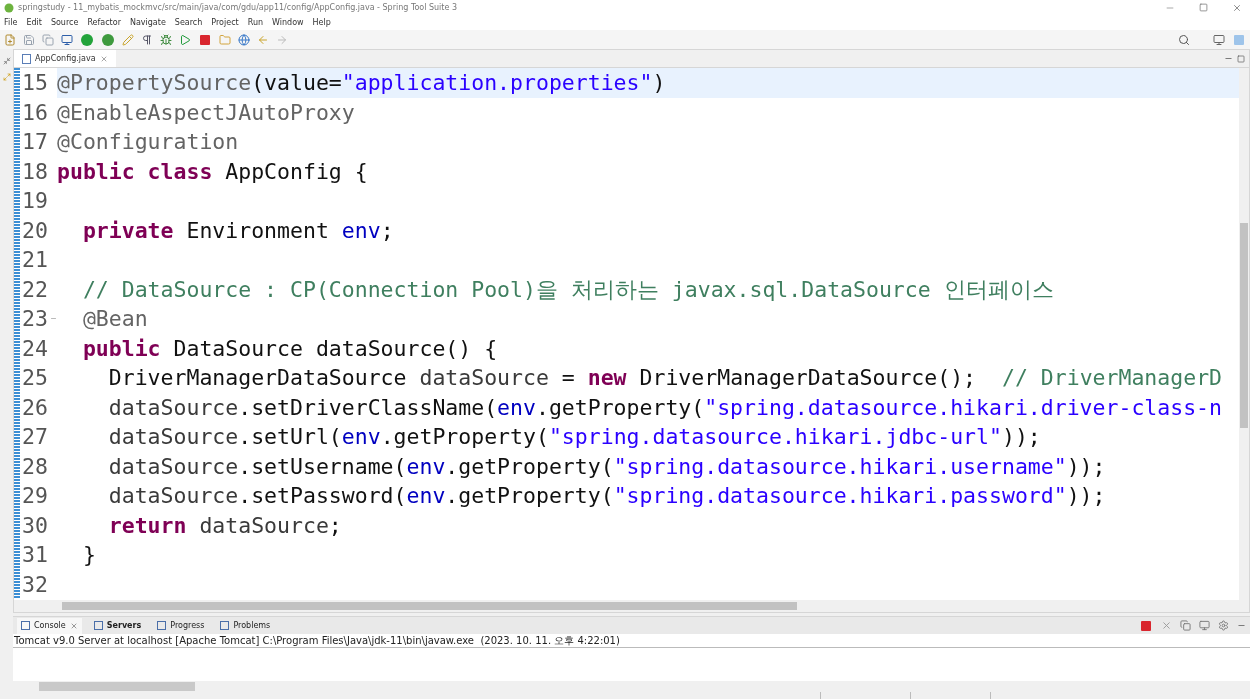 The image size is (1250, 699). What do you see at coordinates (317, 640) in the screenshot?
I see `console-header: Tomcat v9.0 Server at localhost [Apache Tomcat] C:\Program Files\Java\jdk-11\bin\javaw.exe (2023. 10. 11. 오후 4:22:01)` at bounding box center [317, 640].